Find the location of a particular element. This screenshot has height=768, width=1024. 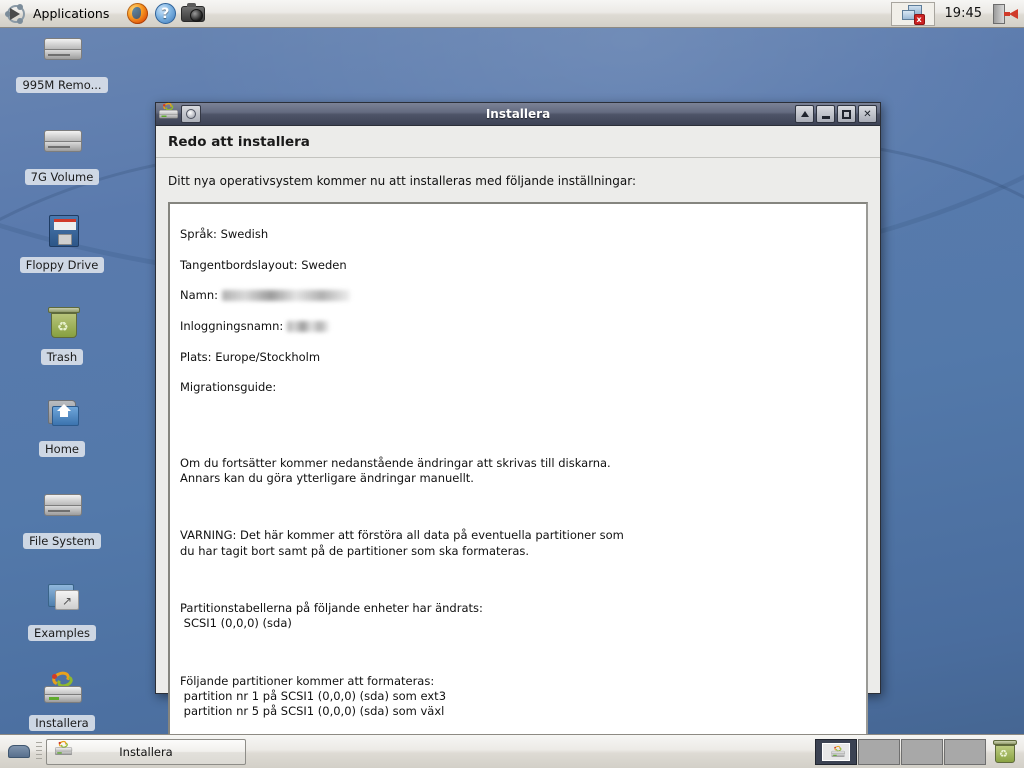

page-title: Redo att installera is located at coordinates (518, 142).